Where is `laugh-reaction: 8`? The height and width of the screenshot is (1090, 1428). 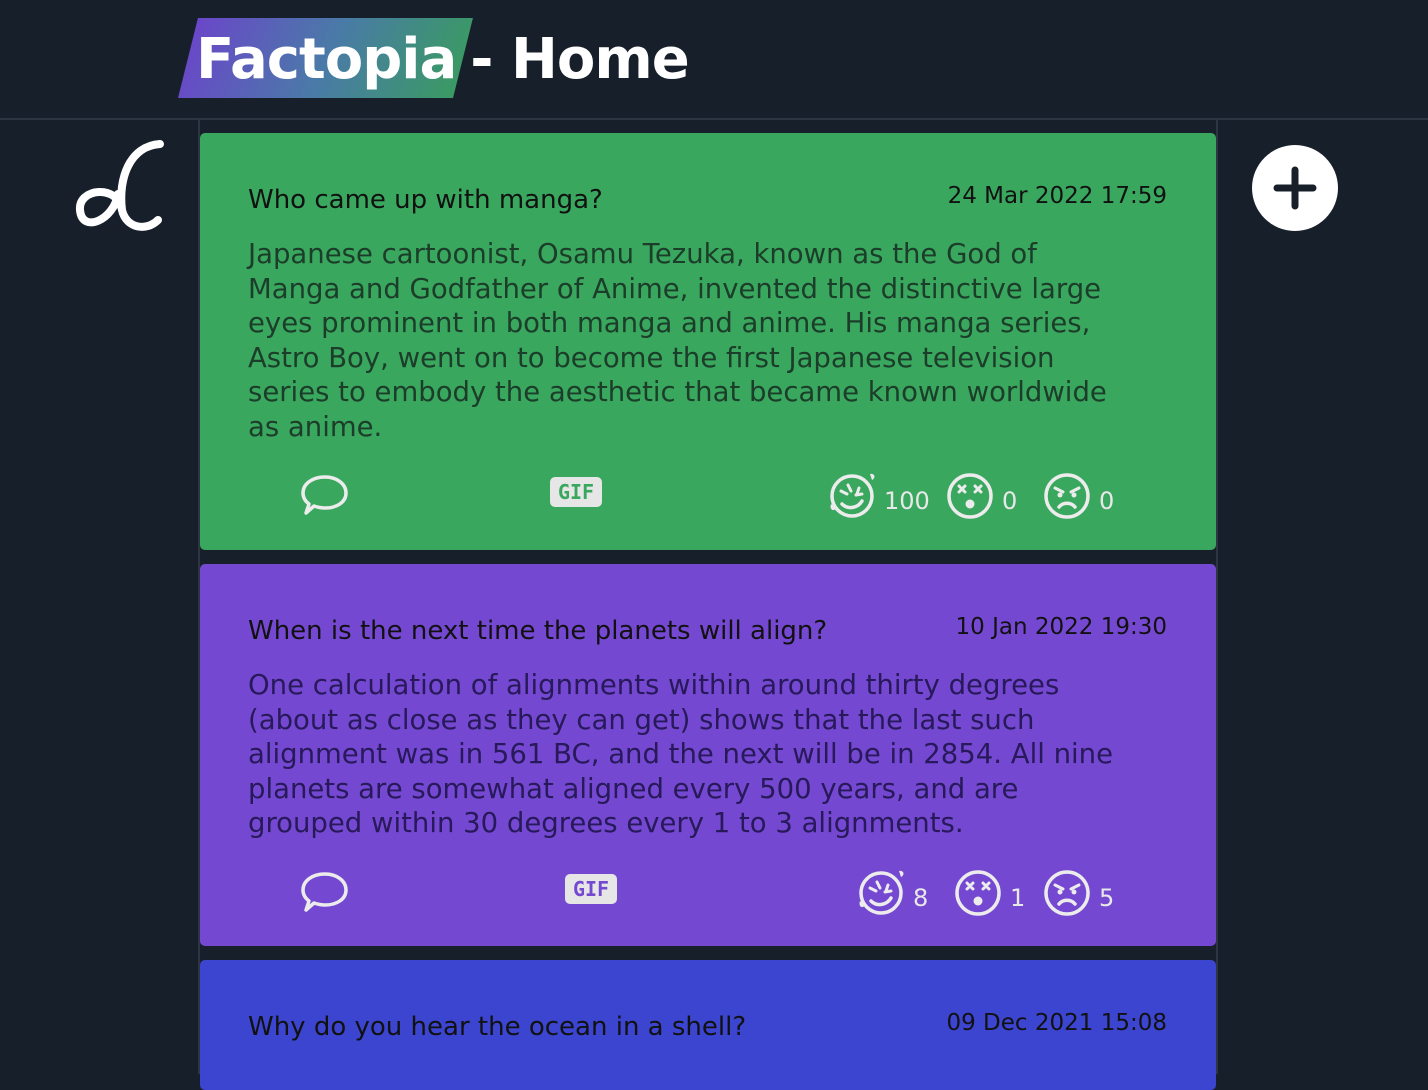
laugh-reaction: 8 is located at coordinates (894, 892).